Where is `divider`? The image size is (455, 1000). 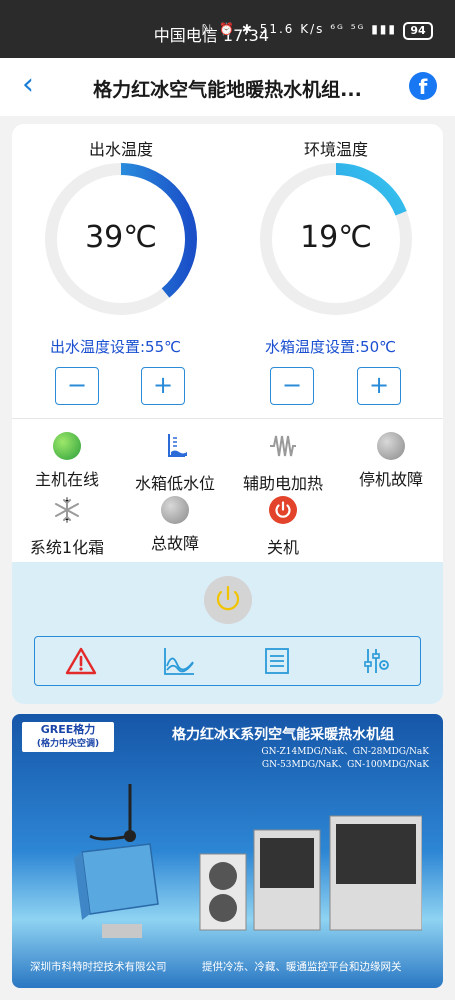 divider is located at coordinates (227, 418).